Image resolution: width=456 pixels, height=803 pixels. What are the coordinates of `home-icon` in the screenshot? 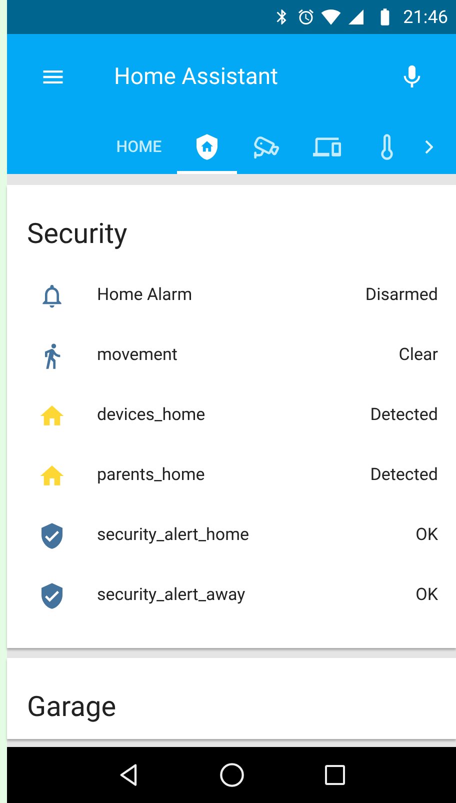 It's located at (232, 775).